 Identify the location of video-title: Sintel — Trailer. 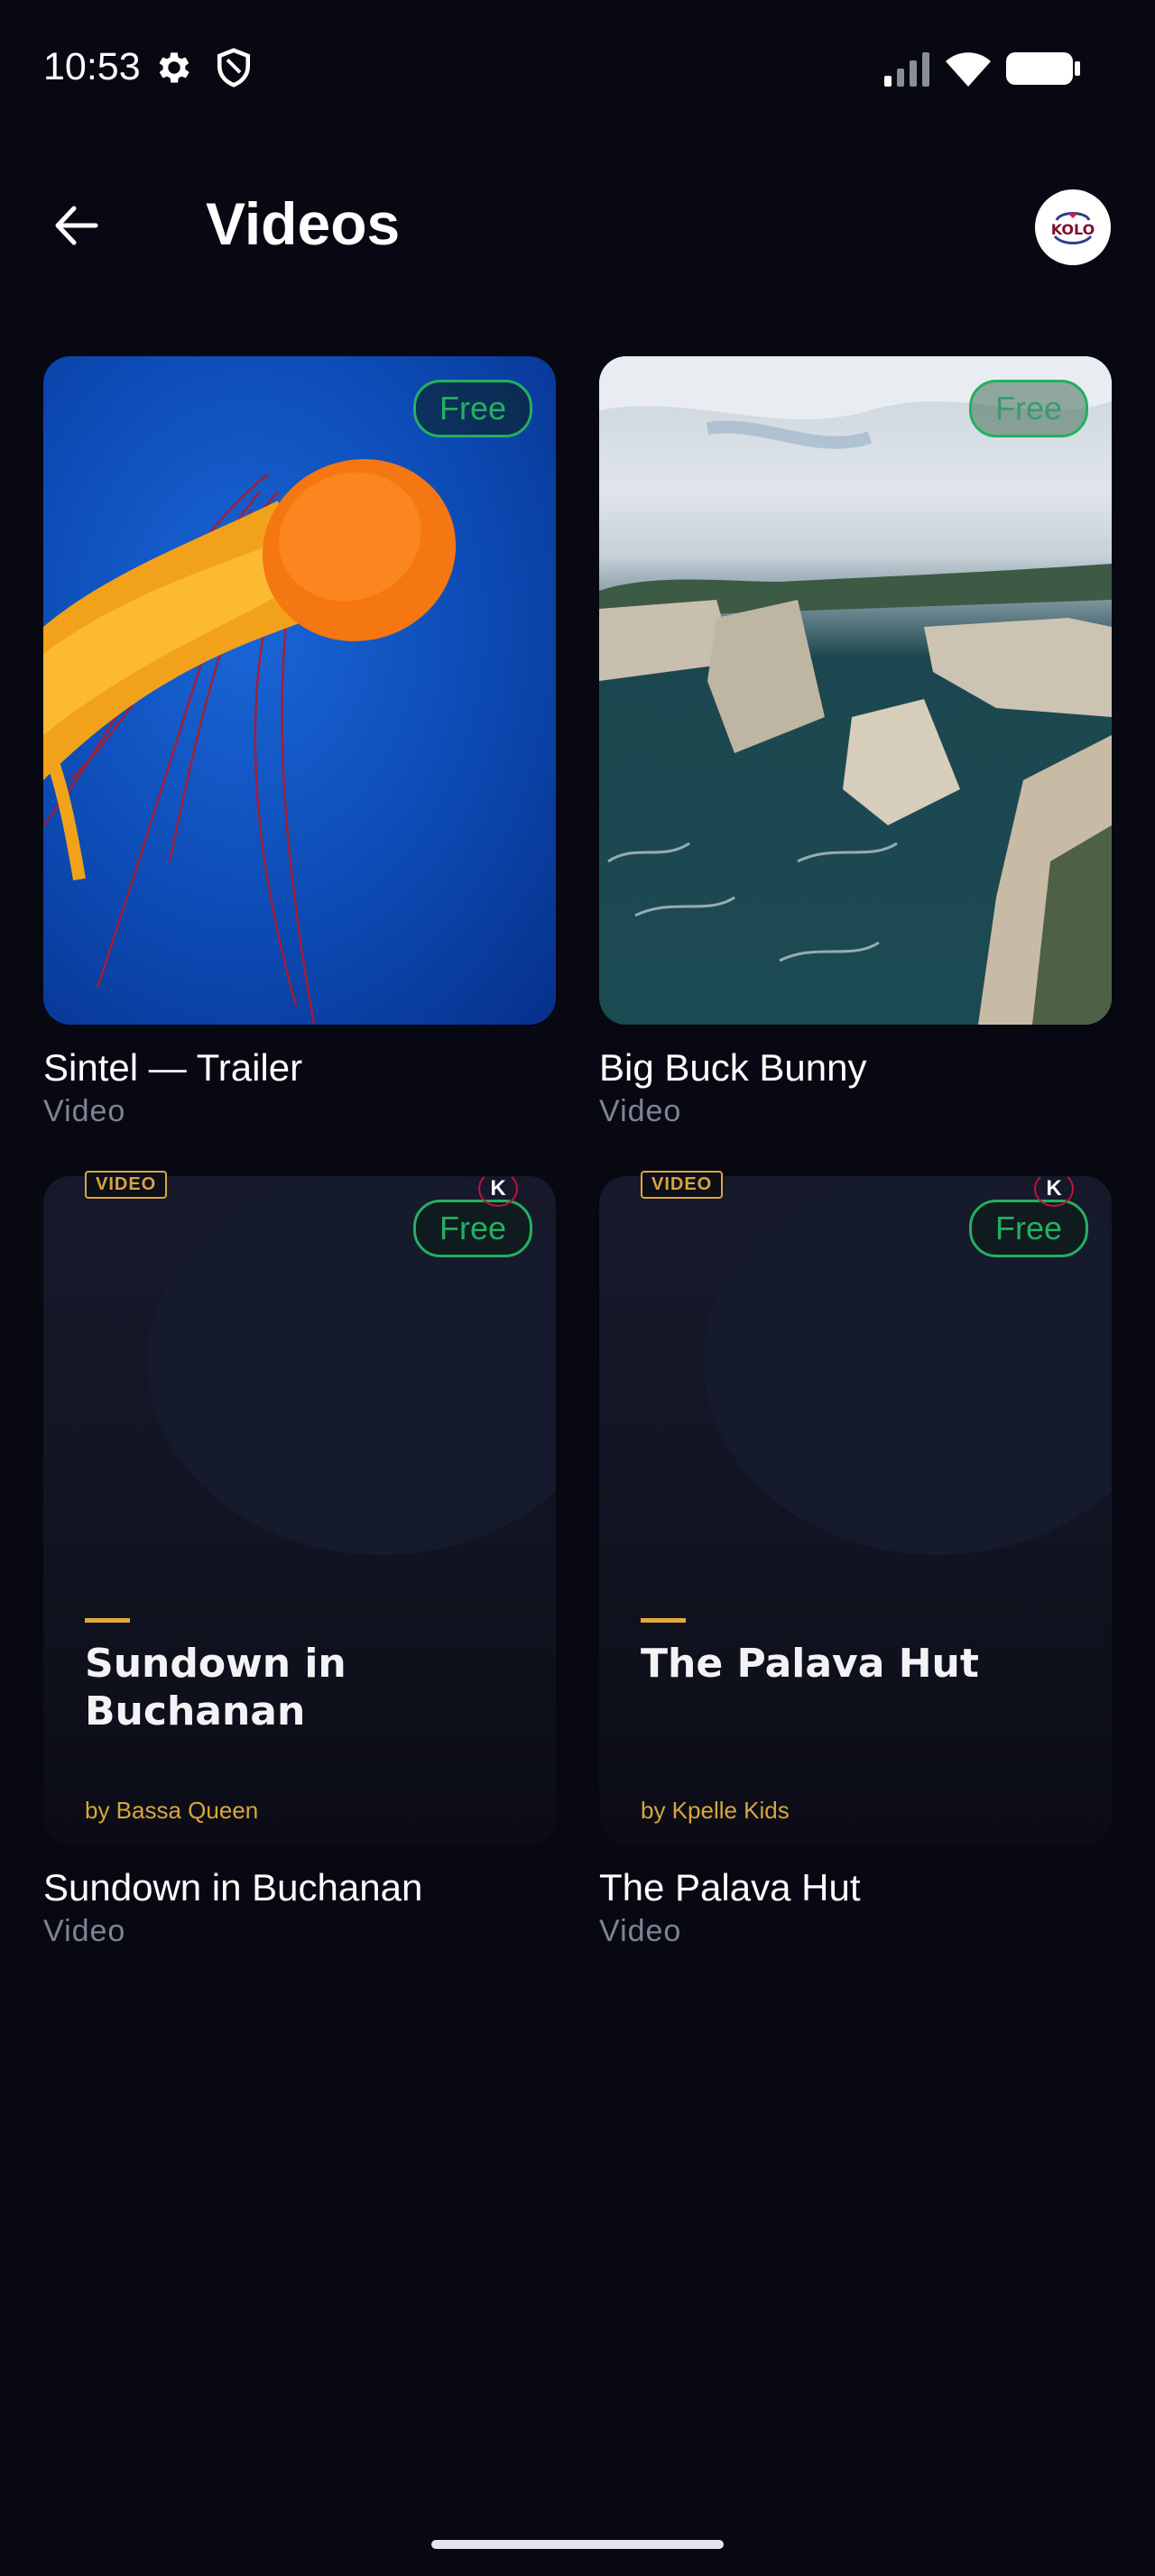
(172, 1068).